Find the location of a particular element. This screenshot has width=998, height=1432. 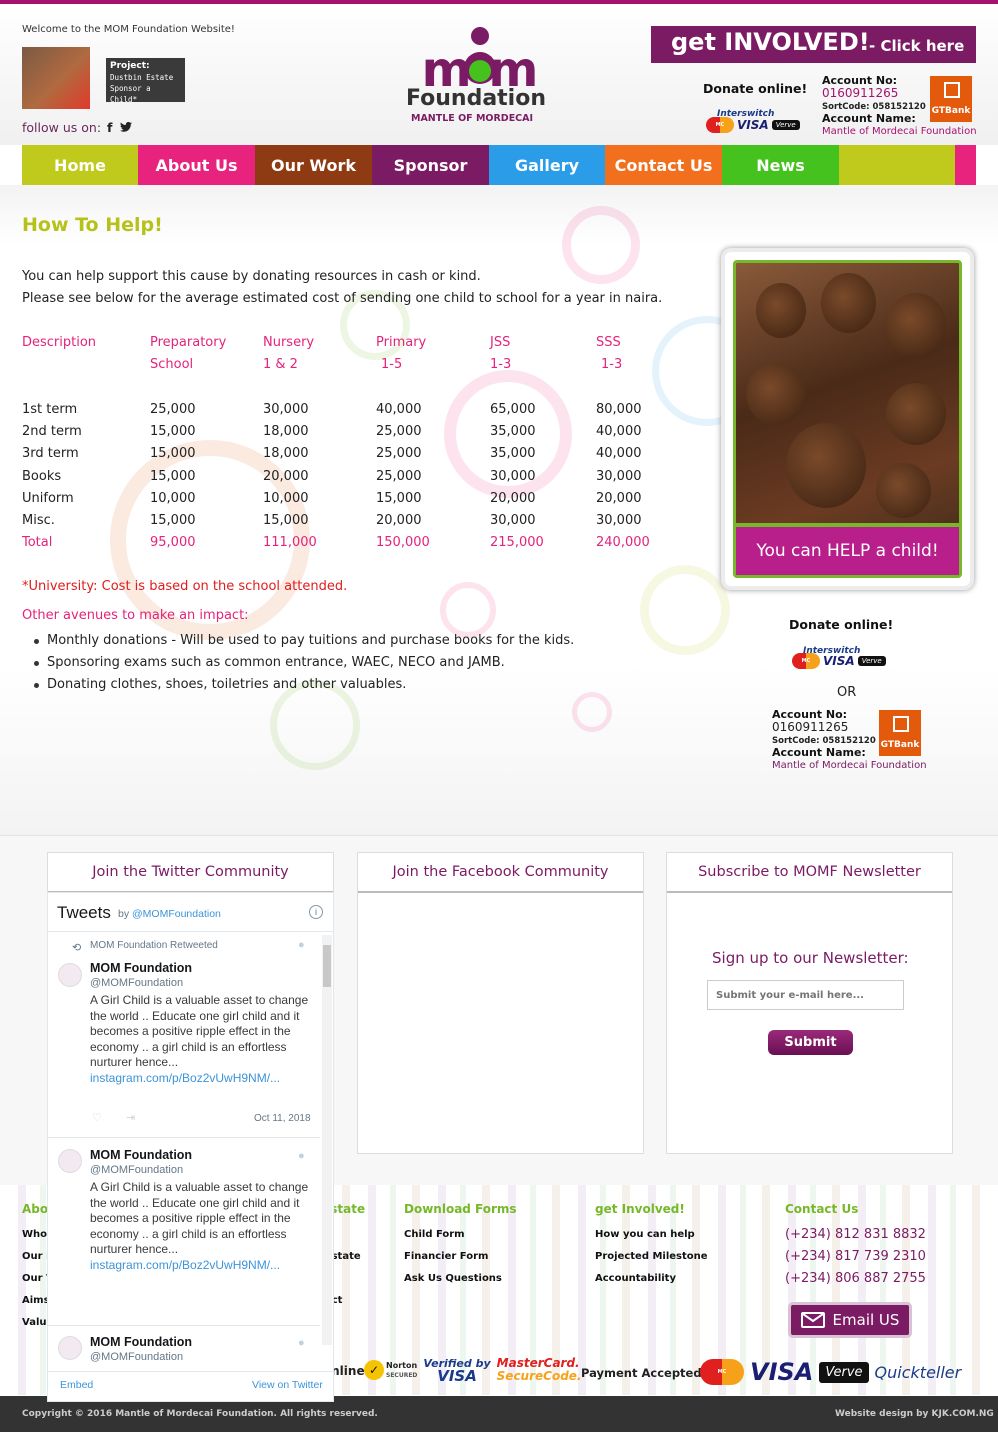

newsletter-submit-button: Submit is located at coordinates (810, 1042).